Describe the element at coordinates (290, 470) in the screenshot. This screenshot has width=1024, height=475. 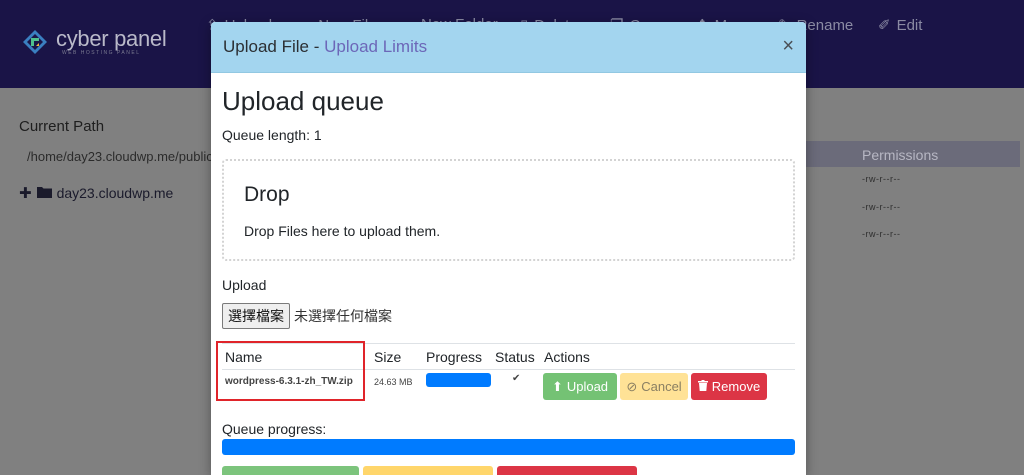
I see `upload-all-button` at that location.